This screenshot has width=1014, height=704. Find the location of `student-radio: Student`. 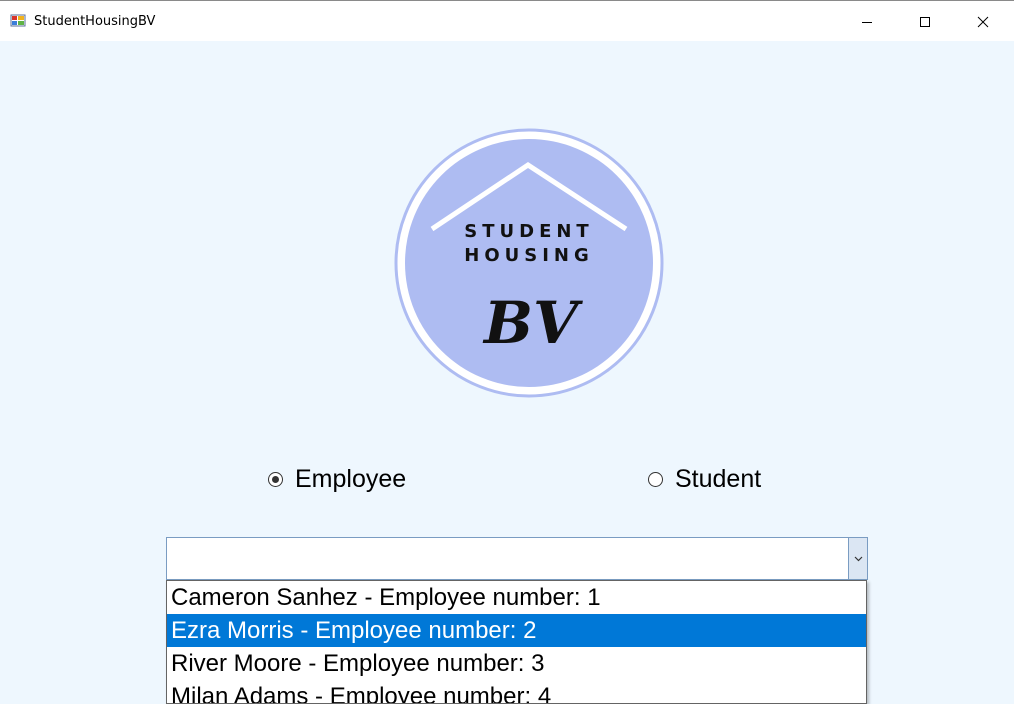

student-radio: Student is located at coordinates (704, 479).